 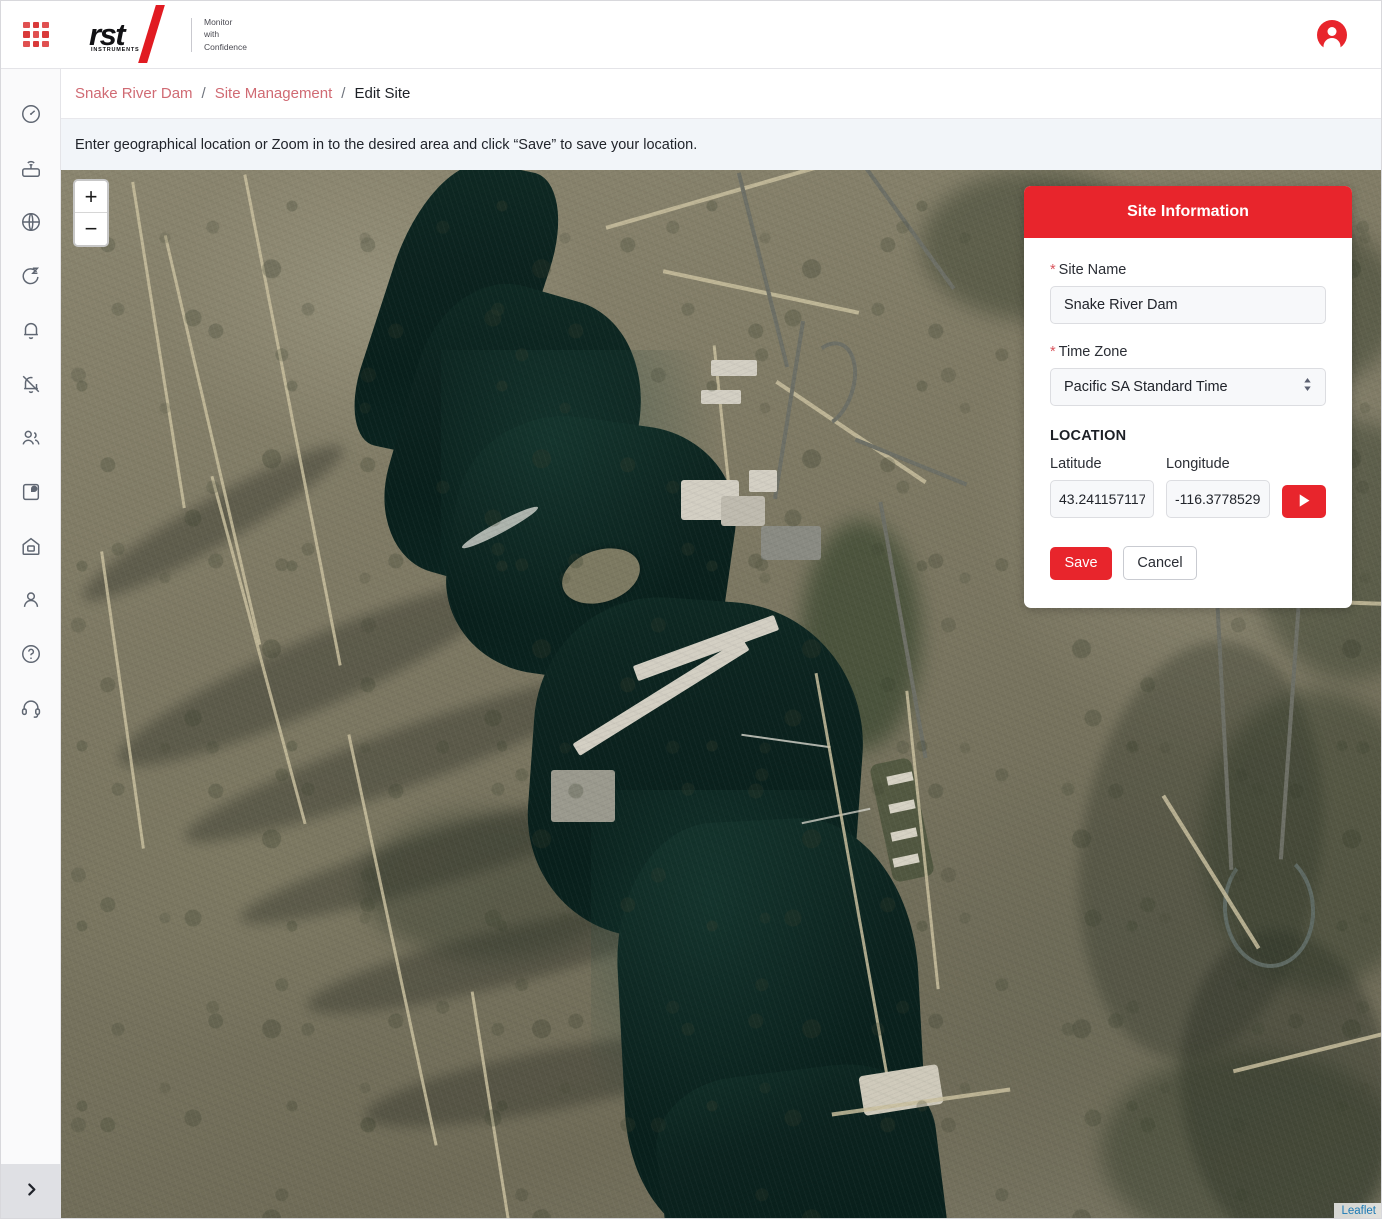 I want to click on sidebar-item-devices, so click(x=31, y=168).